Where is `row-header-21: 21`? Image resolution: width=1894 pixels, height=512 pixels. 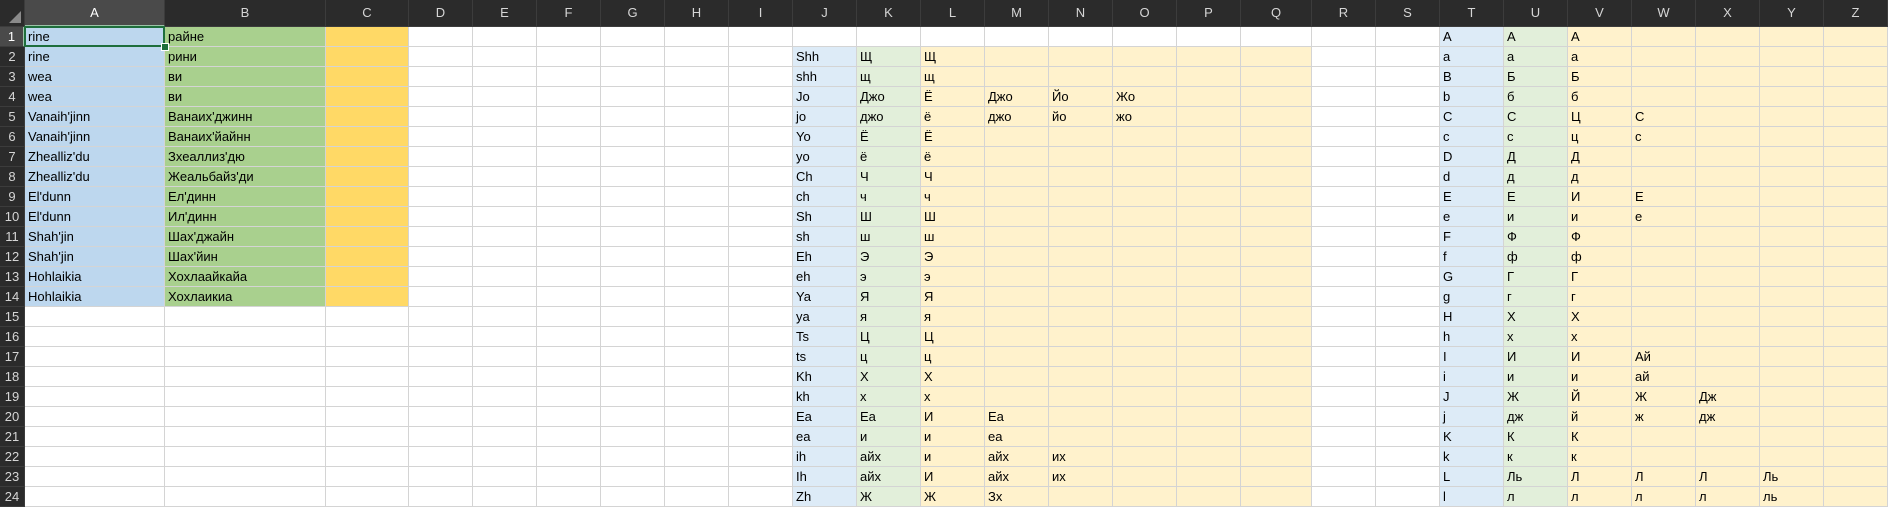
row-header-21: 21 is located at coordinates (12, 437).